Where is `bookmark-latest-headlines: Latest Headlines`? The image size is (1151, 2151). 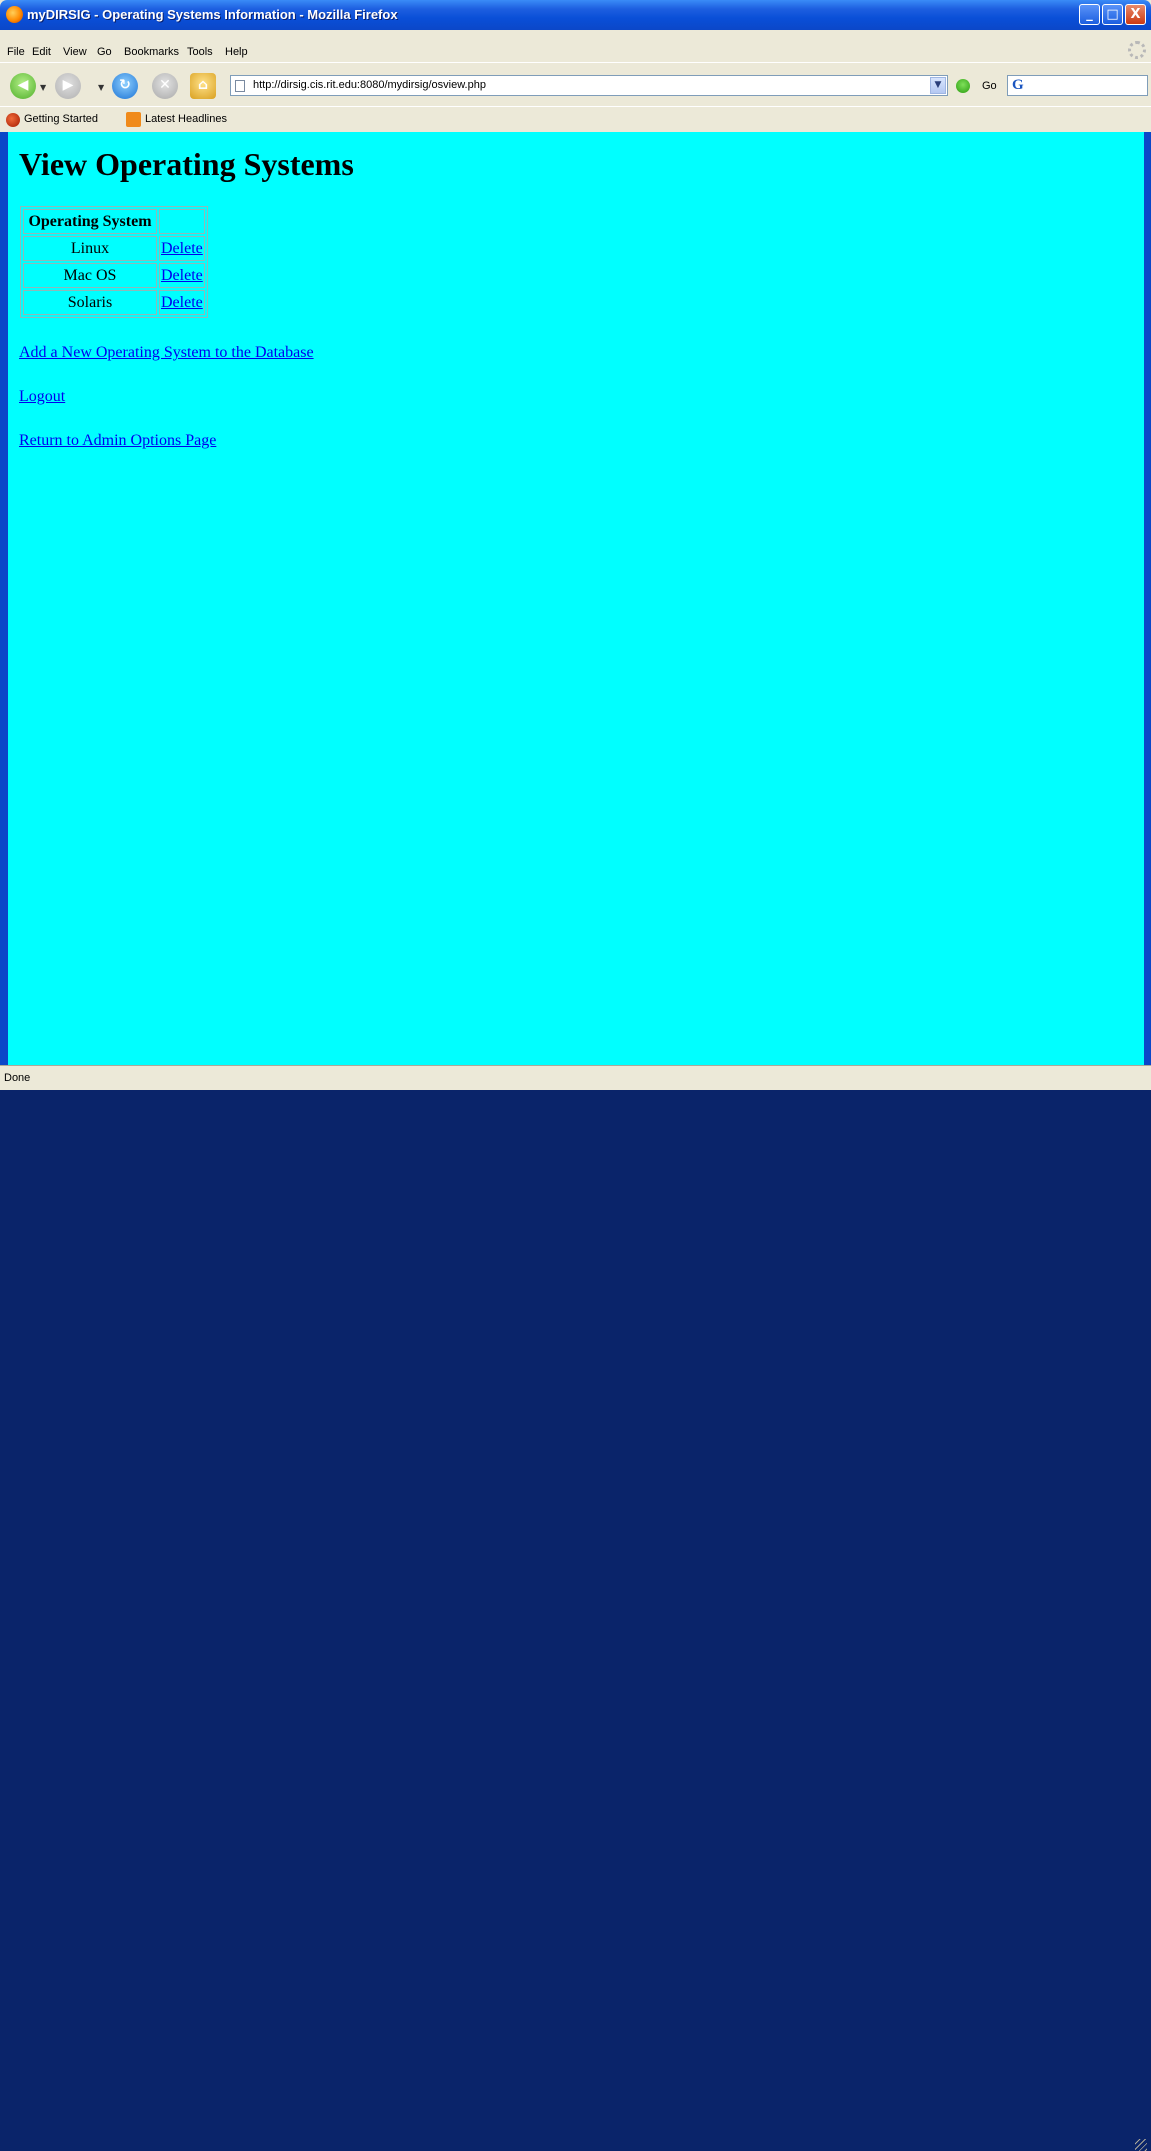 bookmark-latest-headlines: Latest Headlines is located at coordinates (186, 119).